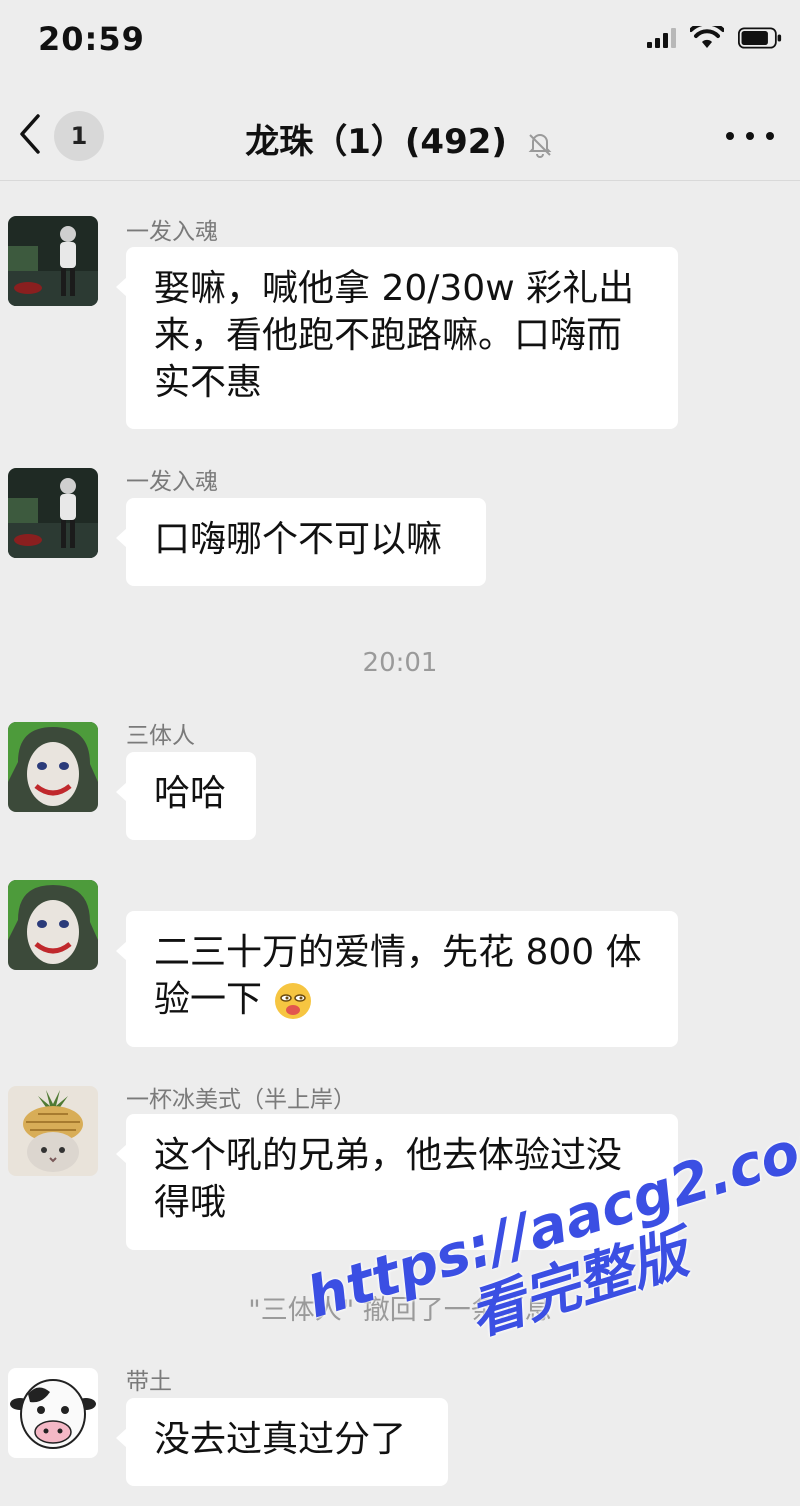  Describe the element at coordinates (53, 1413) in the screenshot. I see `avatar-cow` at that location.